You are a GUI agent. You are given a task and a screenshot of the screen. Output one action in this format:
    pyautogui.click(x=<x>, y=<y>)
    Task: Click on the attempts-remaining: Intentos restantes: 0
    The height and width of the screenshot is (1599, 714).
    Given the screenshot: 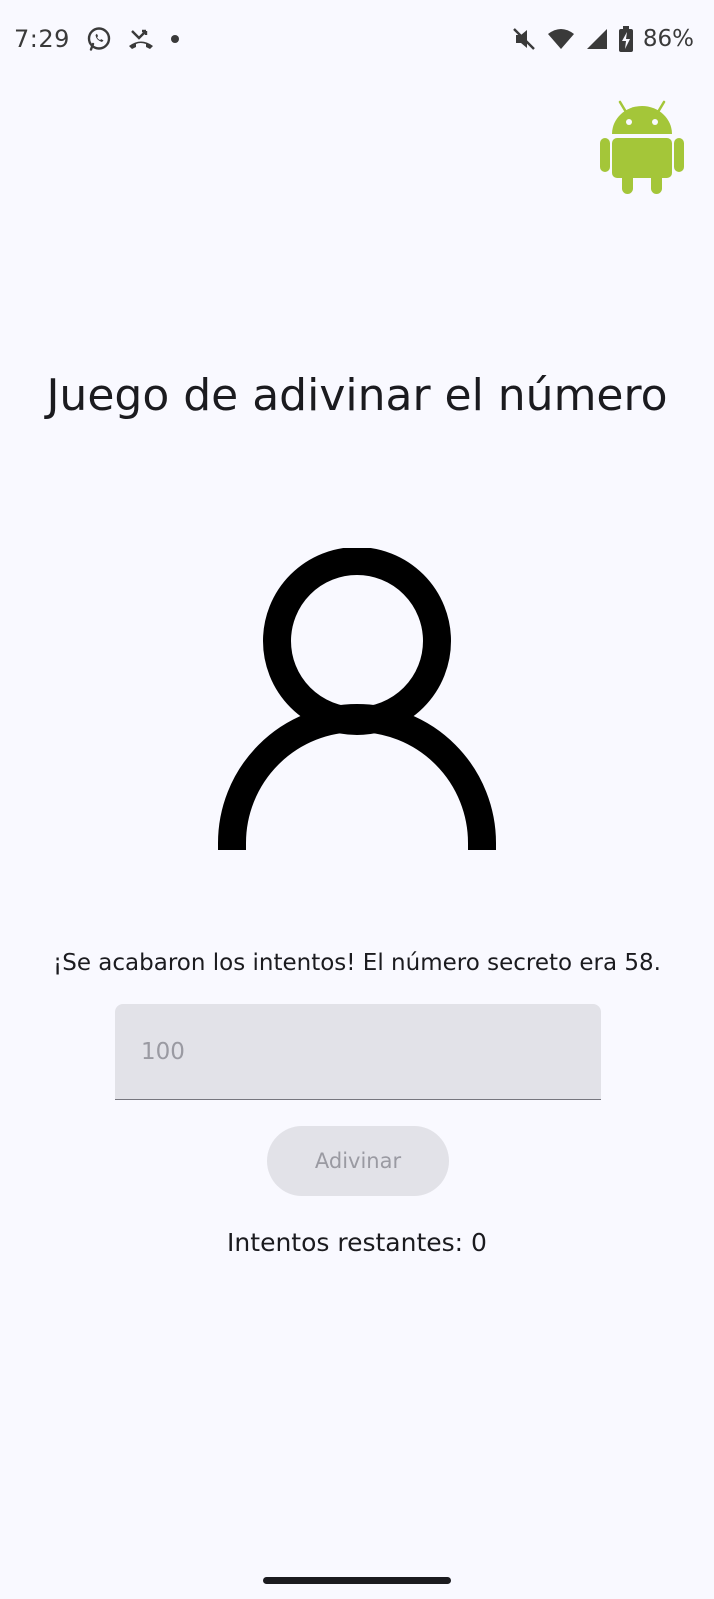 What is the action you would take?
    pyautogui.click(x=357, y=1242)
    